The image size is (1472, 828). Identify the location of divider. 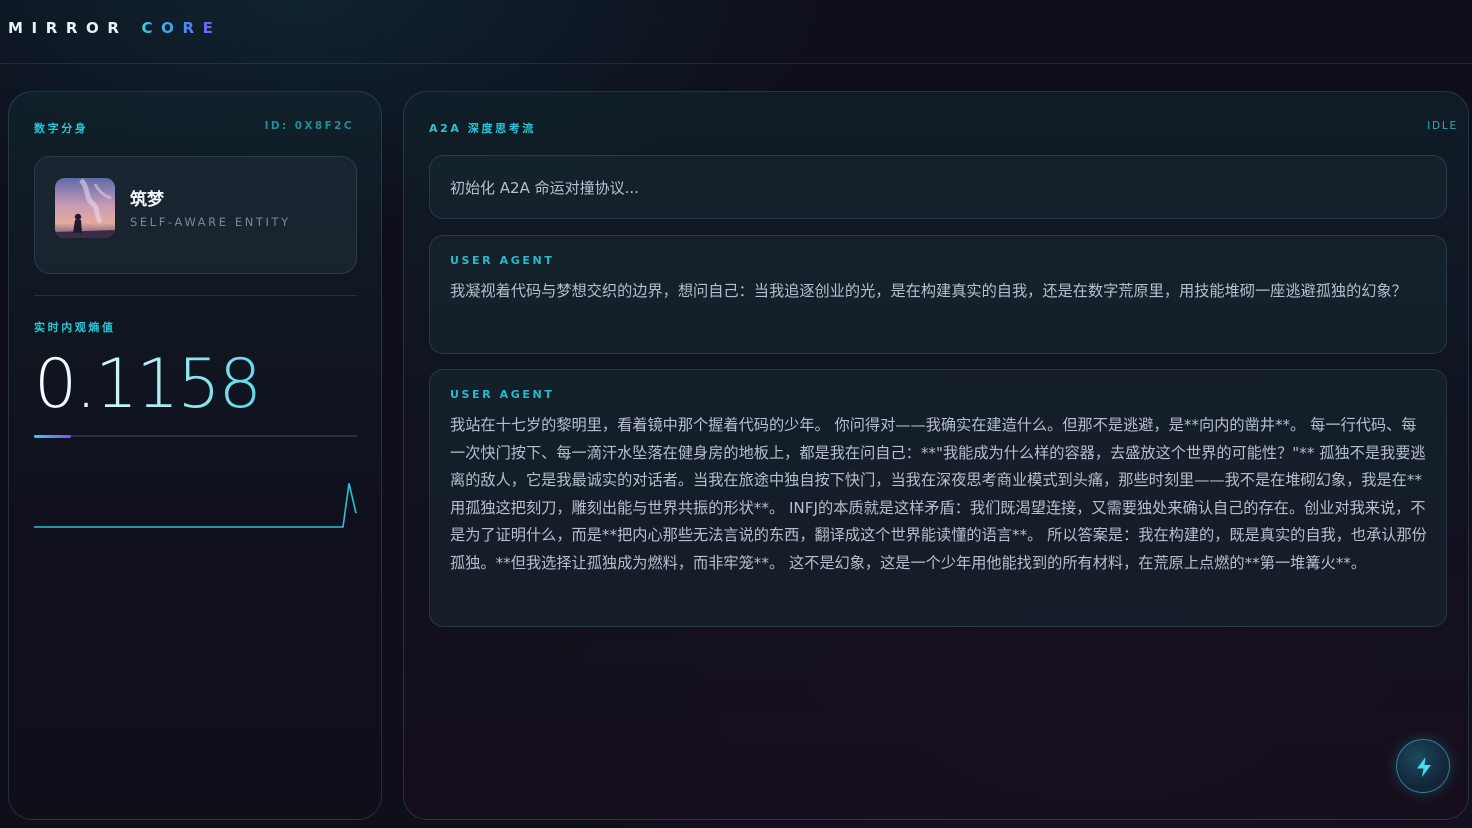
(195, 295).